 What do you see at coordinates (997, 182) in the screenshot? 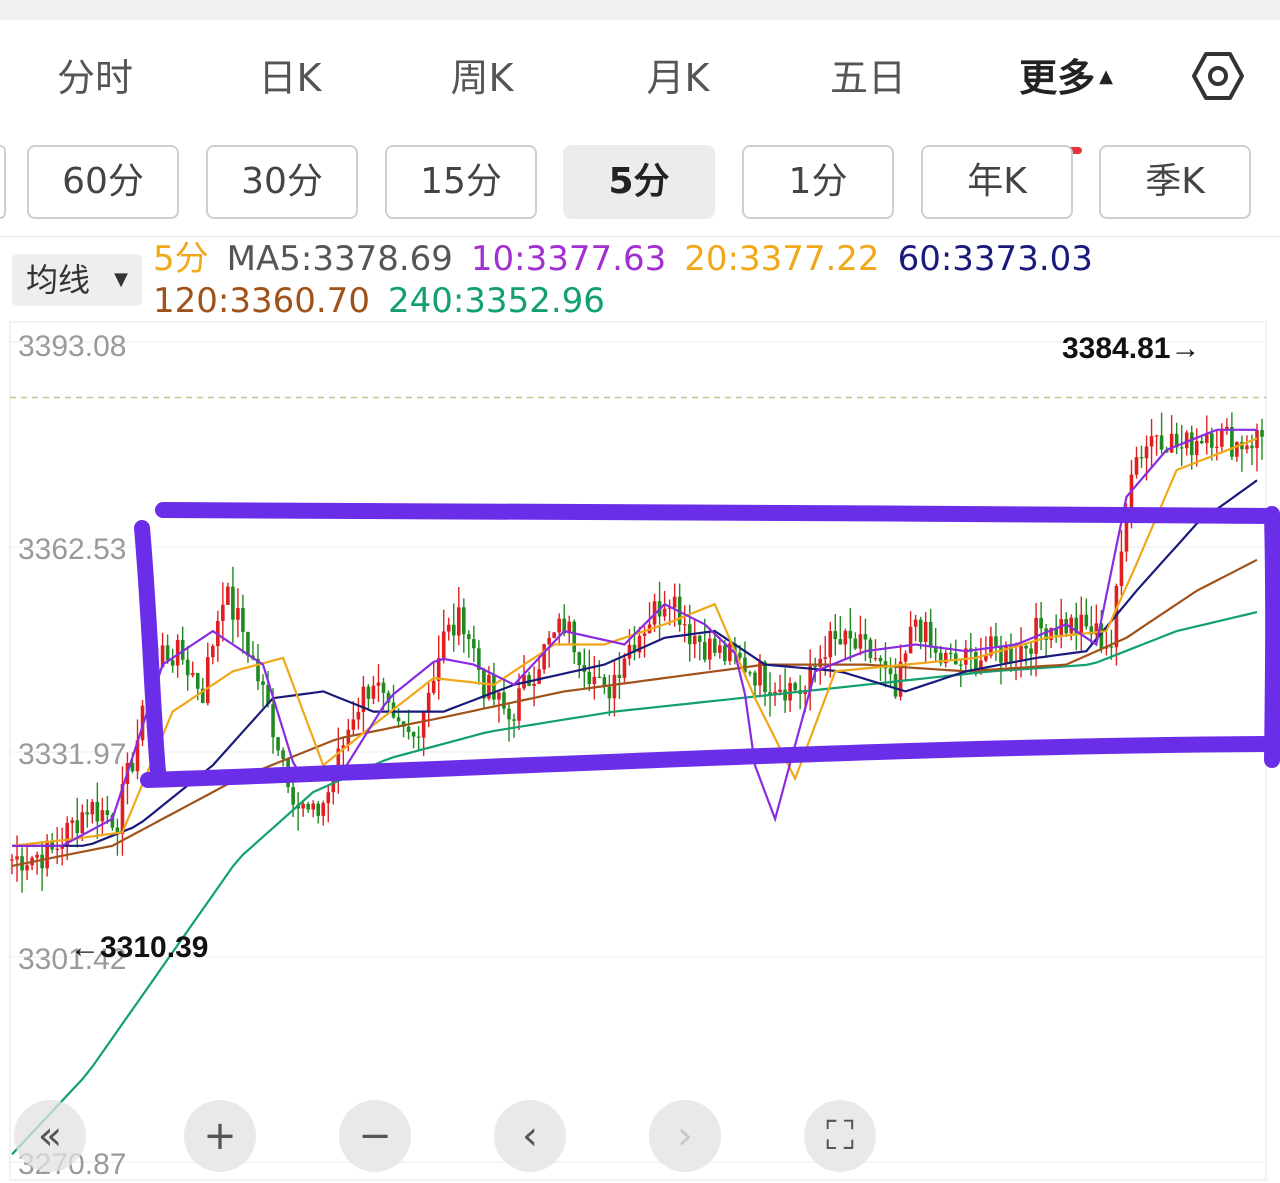
I see `period-year-k-button: 年K` at bounding box center [997, 182].